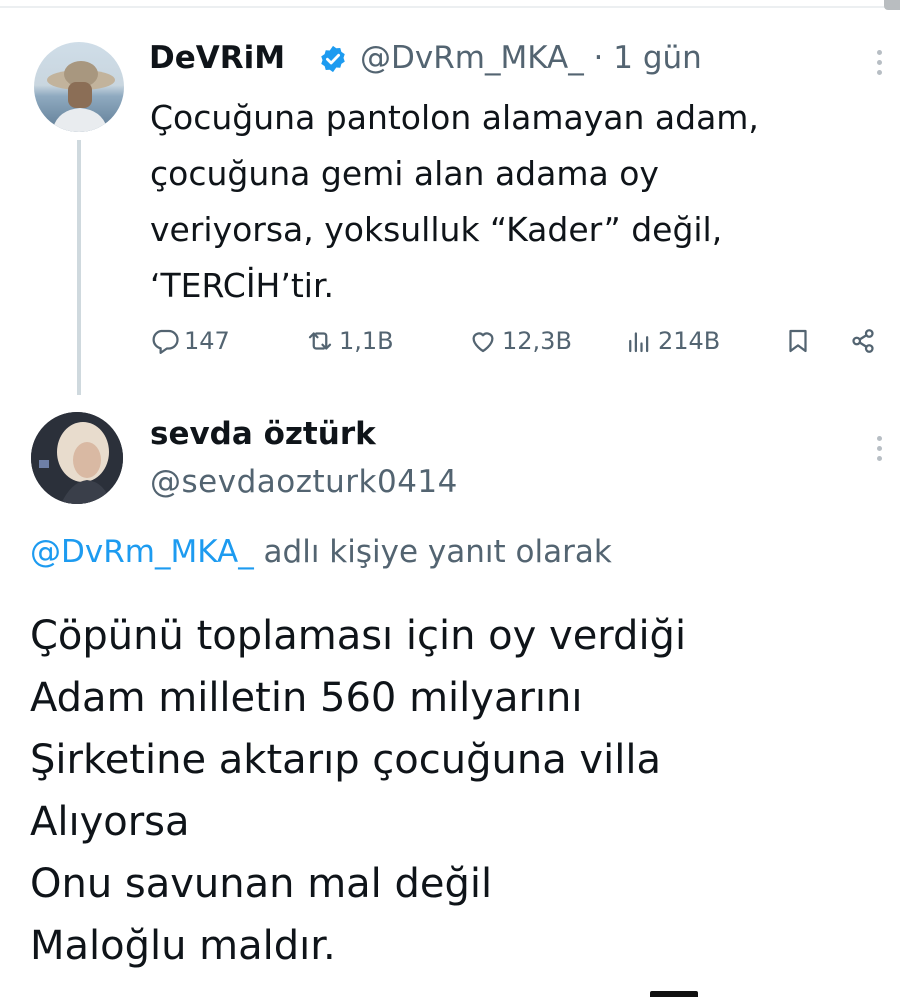 This screenshot has width=900, height=997. I want to click on reply-to-label: adlı kişiye yanıt olarak, so click(432, 552).